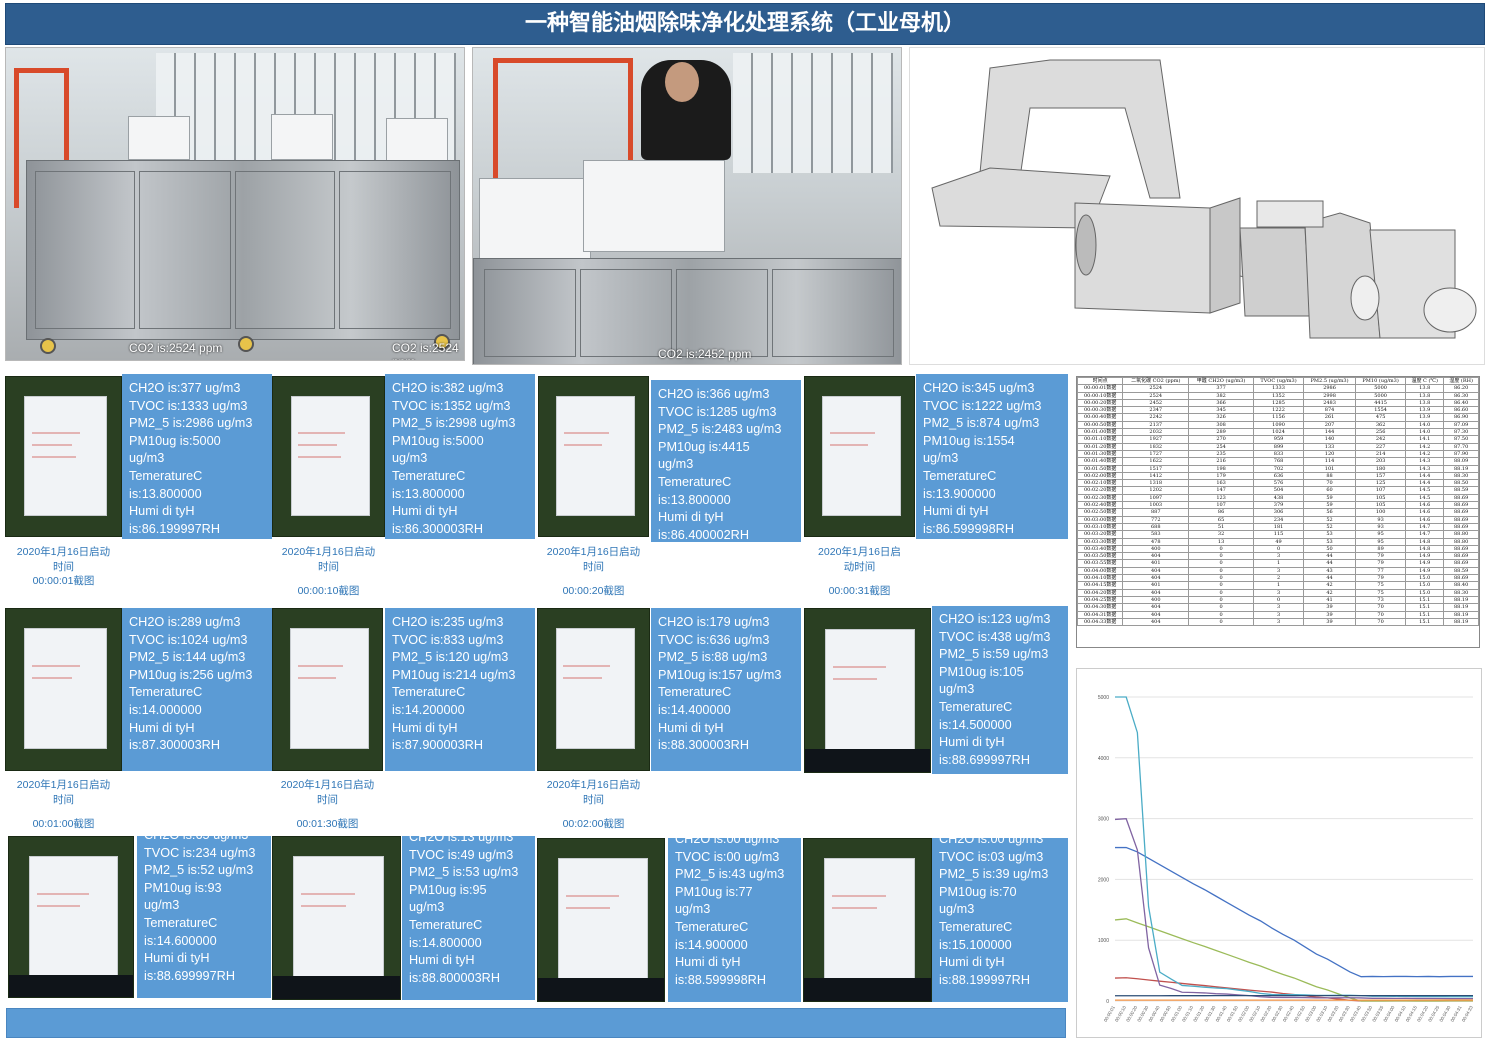 This screenshot has width=1488, height=1044. Describe the element at coordinates (1330, 614) in the screenshot. I see `table-cell: 39` at that location.